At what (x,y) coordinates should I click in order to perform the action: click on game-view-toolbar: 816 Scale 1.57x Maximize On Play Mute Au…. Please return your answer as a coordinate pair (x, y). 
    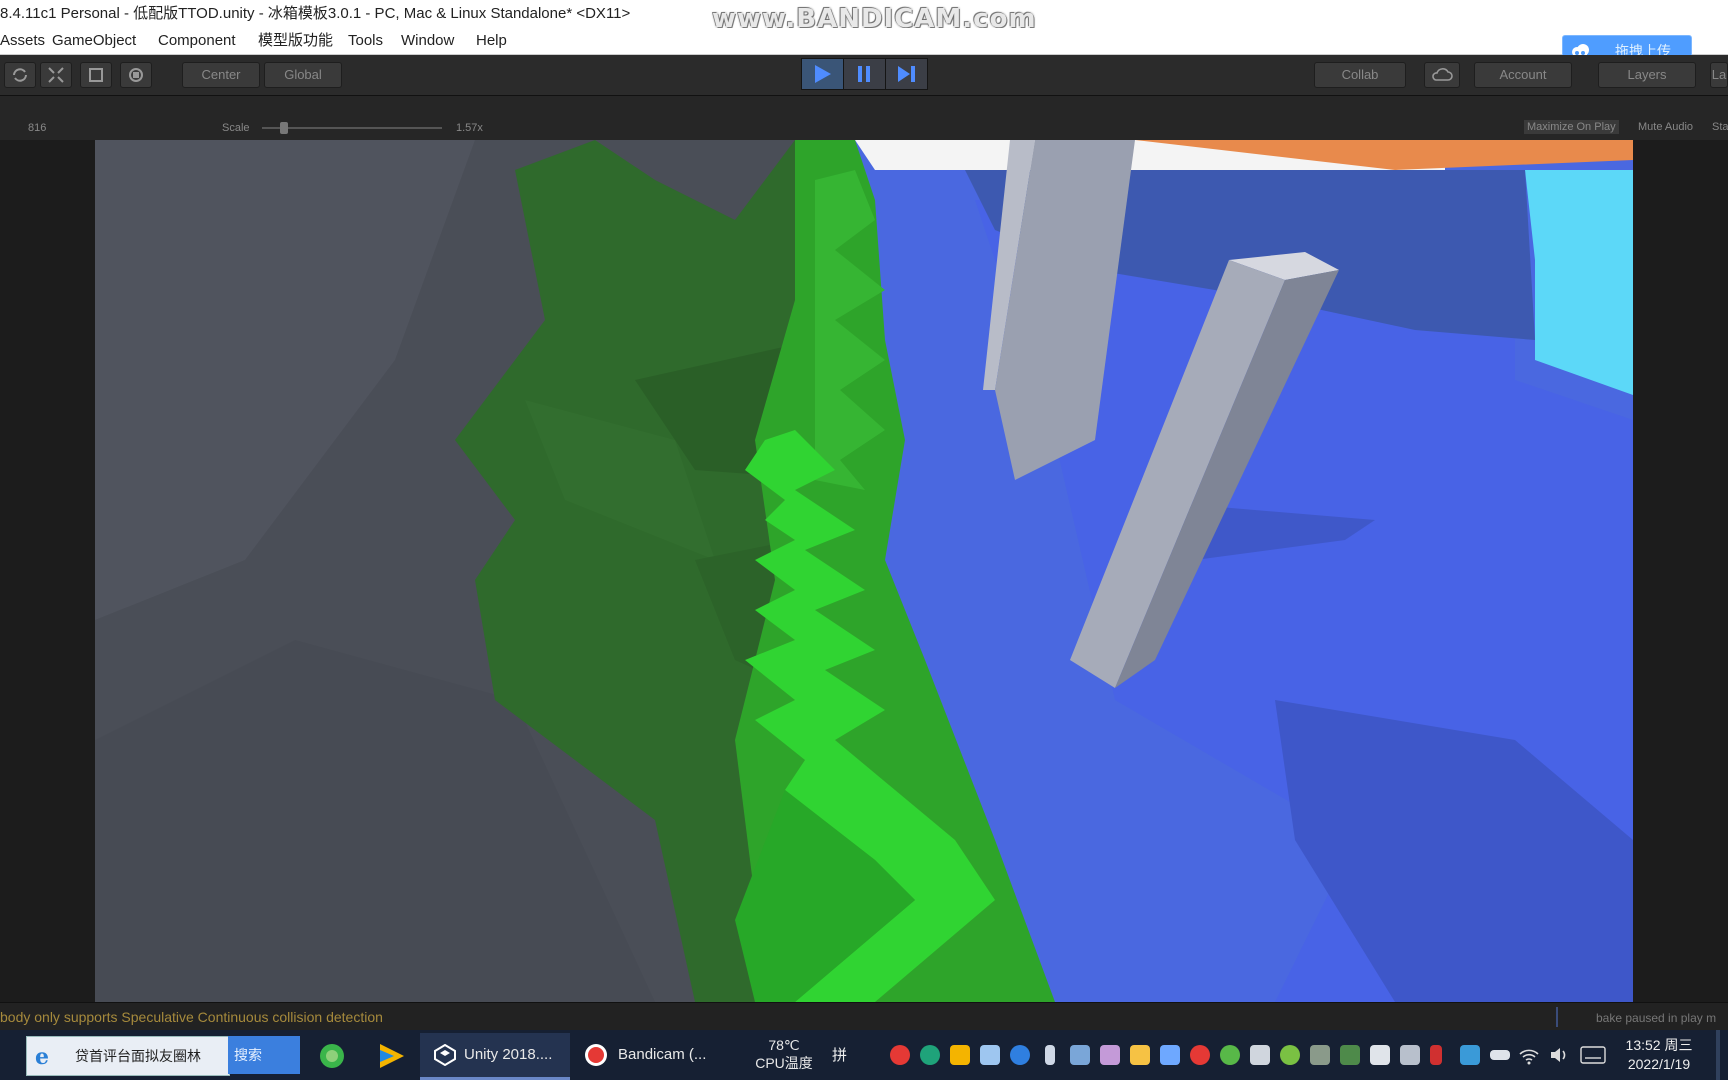
    Looking at the image, I should click on (864, 118).